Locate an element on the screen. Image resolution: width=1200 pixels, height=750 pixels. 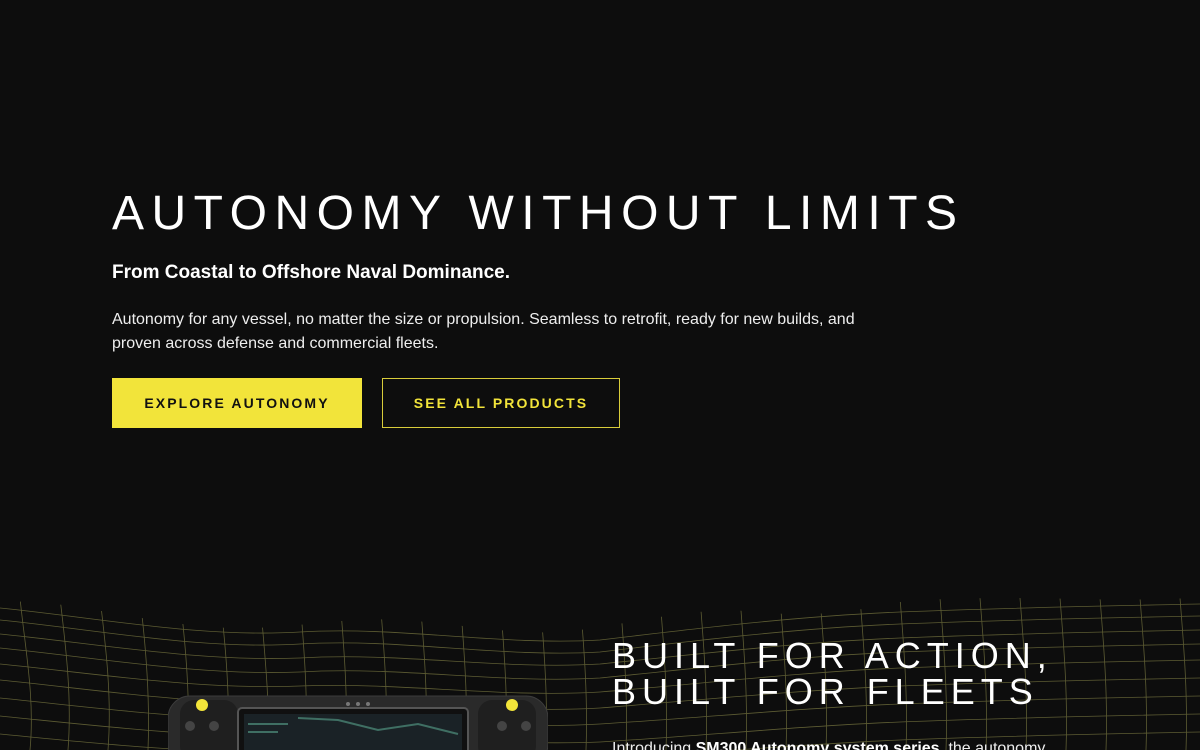
hero-buttons: EXPLORE AUTONOMY SEE ALL PRODUCTS is located at coordinates (612, 403).